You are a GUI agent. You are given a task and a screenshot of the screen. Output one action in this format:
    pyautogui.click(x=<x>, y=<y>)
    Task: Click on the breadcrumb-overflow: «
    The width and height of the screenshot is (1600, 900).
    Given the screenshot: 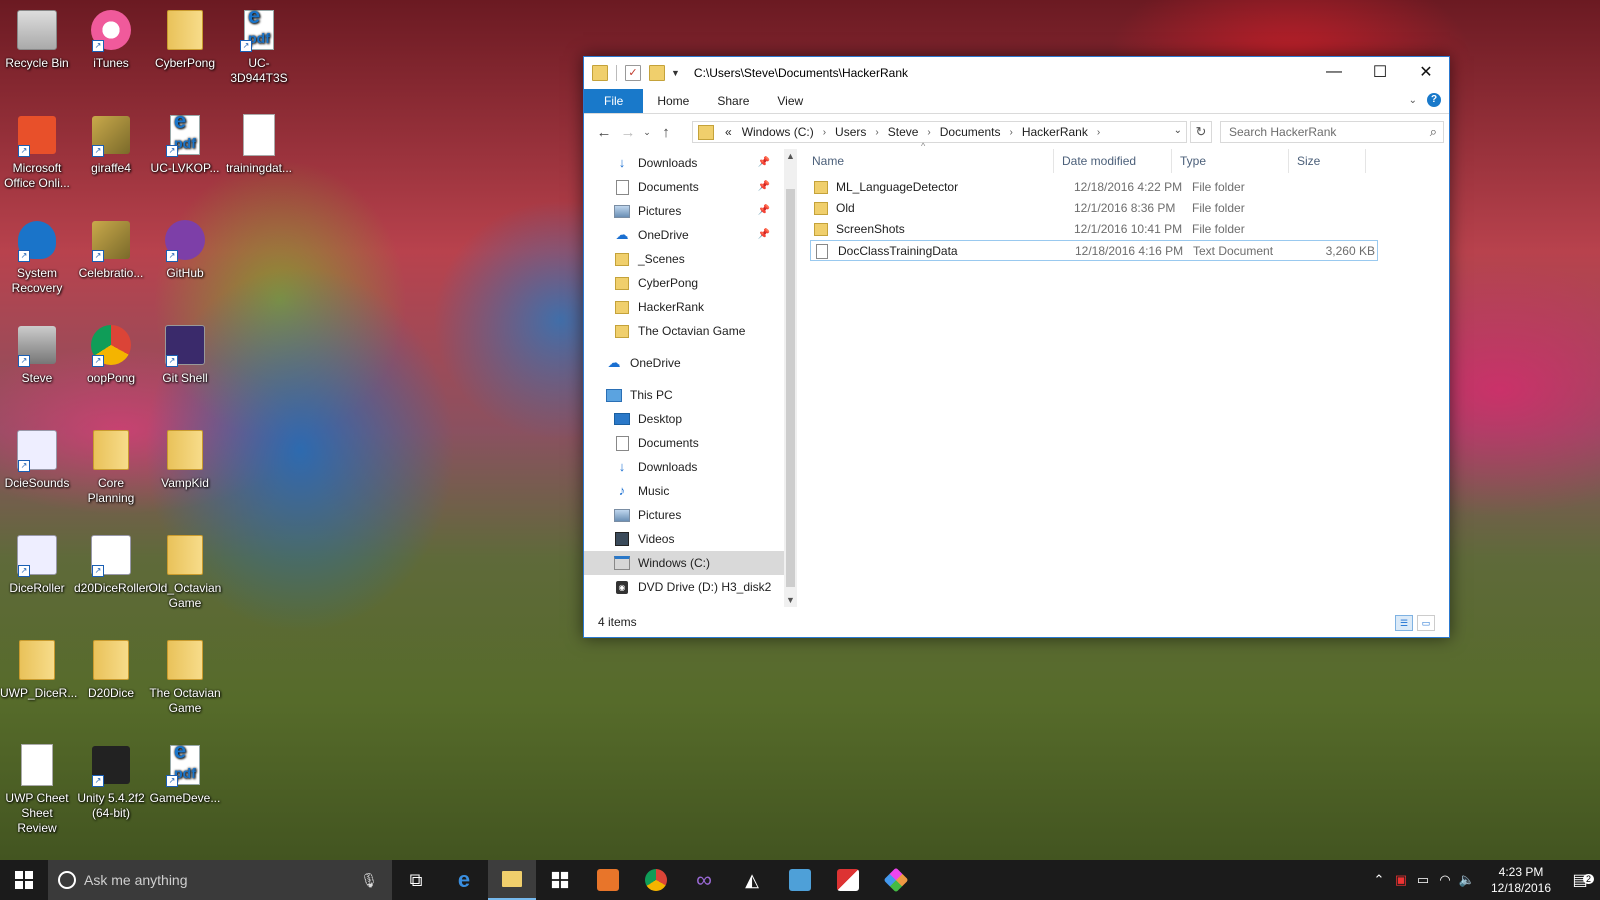 What is the action you would take?
    pyautogui.click(x=728, y=132)
    